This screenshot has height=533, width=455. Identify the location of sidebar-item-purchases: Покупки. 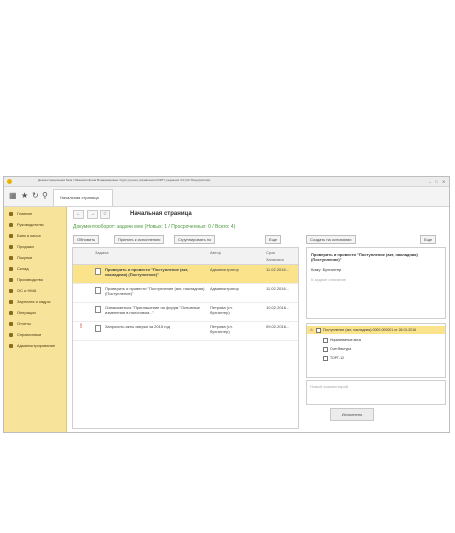
(36, 258).